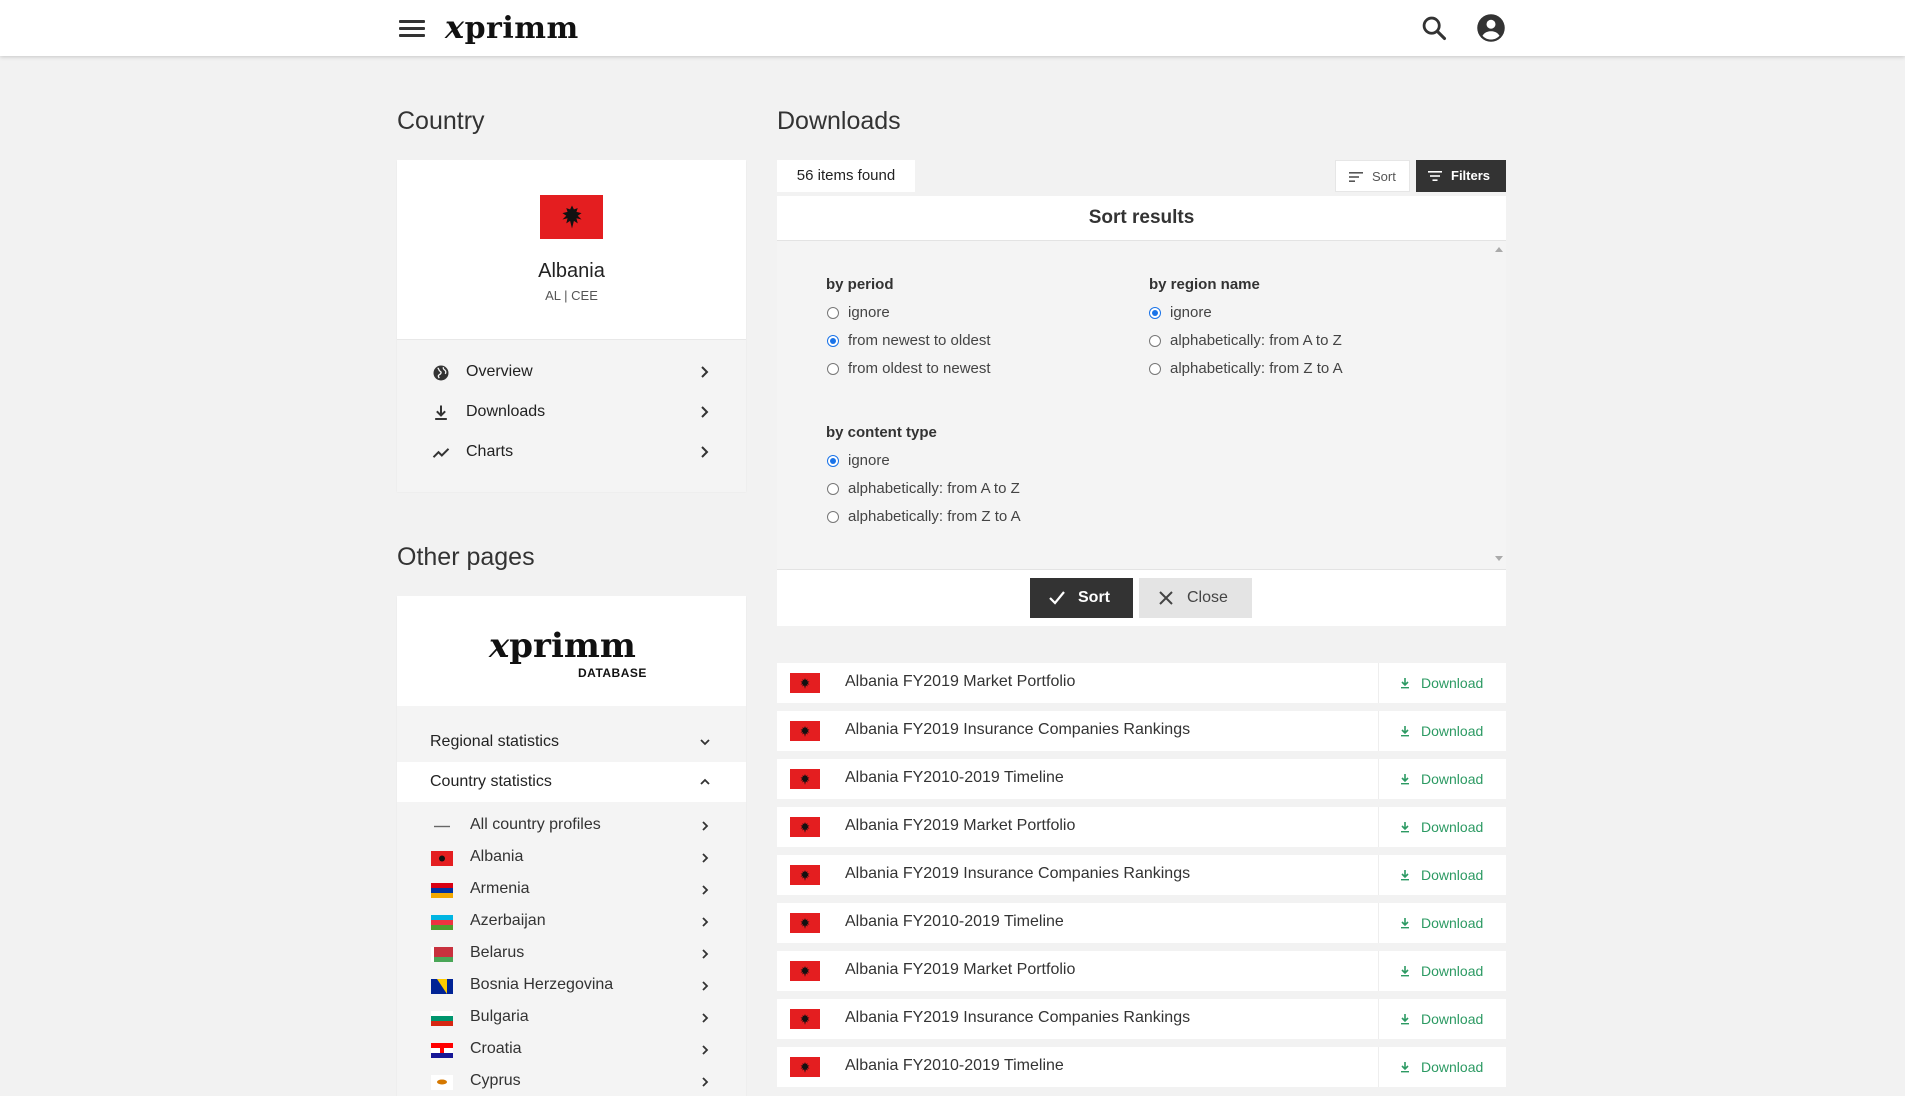 The image size is (1905, 1096). I want to click on cyprus-flag-icon, so click(442, 1082).